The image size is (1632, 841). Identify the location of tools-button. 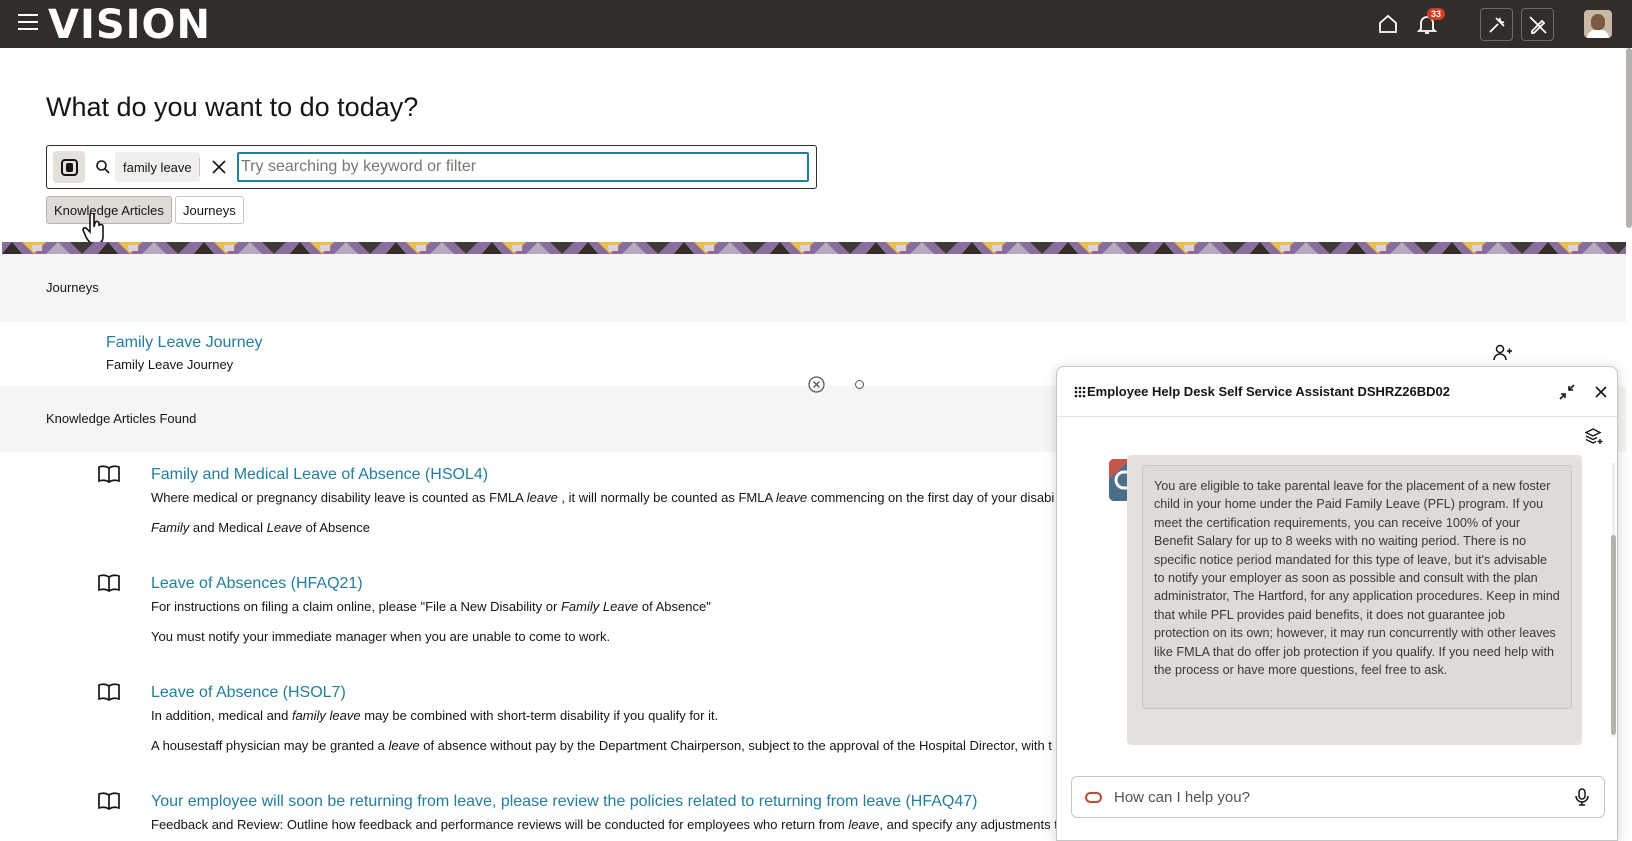
(1496, 24).